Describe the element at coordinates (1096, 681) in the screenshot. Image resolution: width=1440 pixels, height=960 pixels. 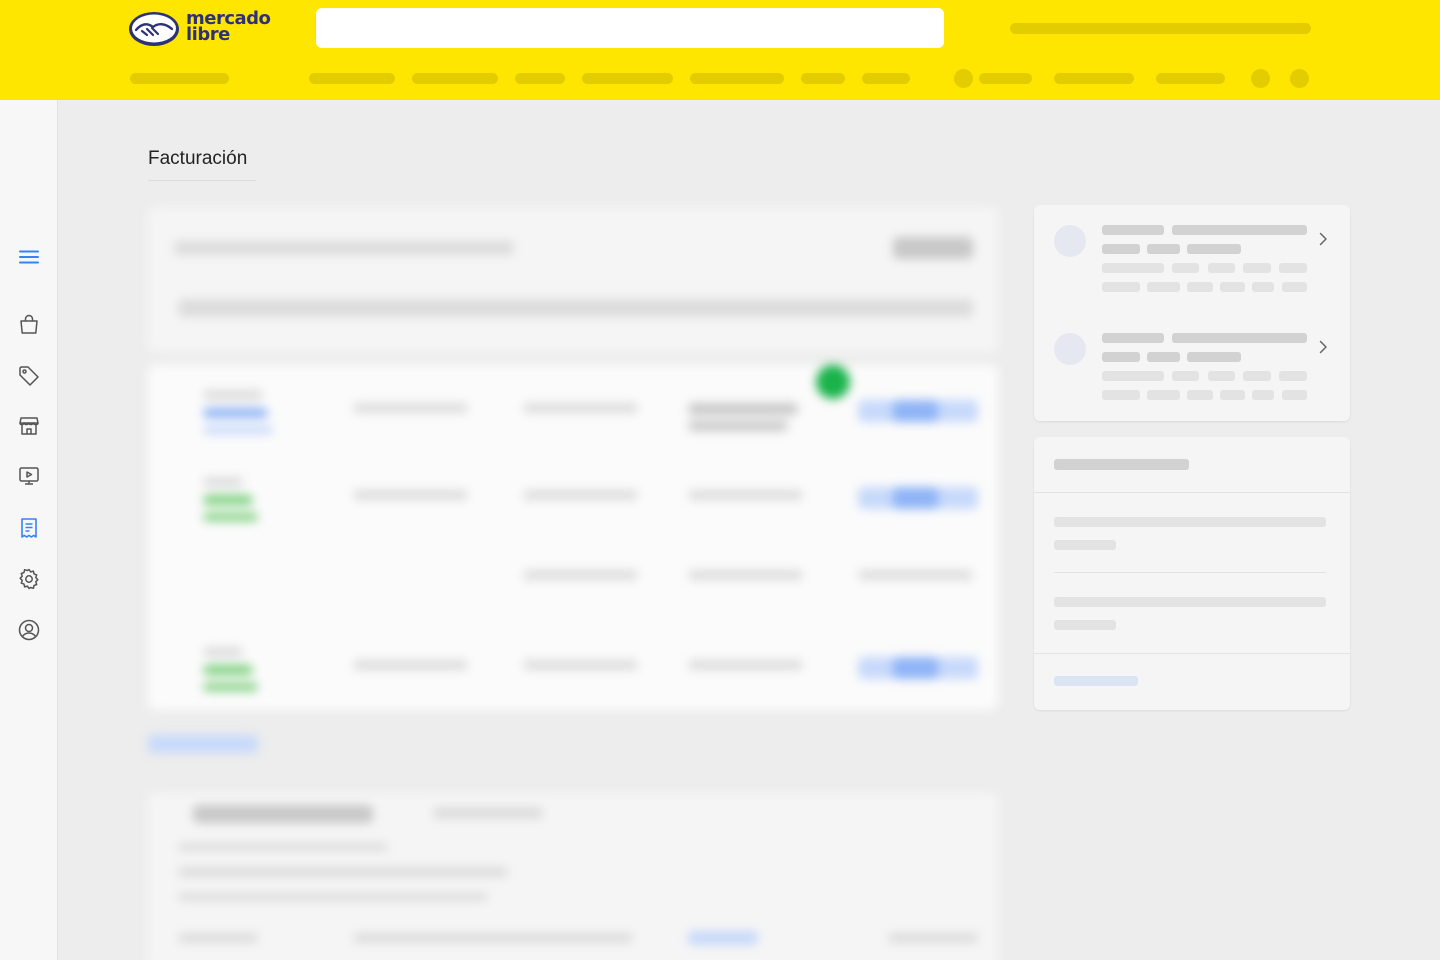
I see `link-skeleton` at that location.